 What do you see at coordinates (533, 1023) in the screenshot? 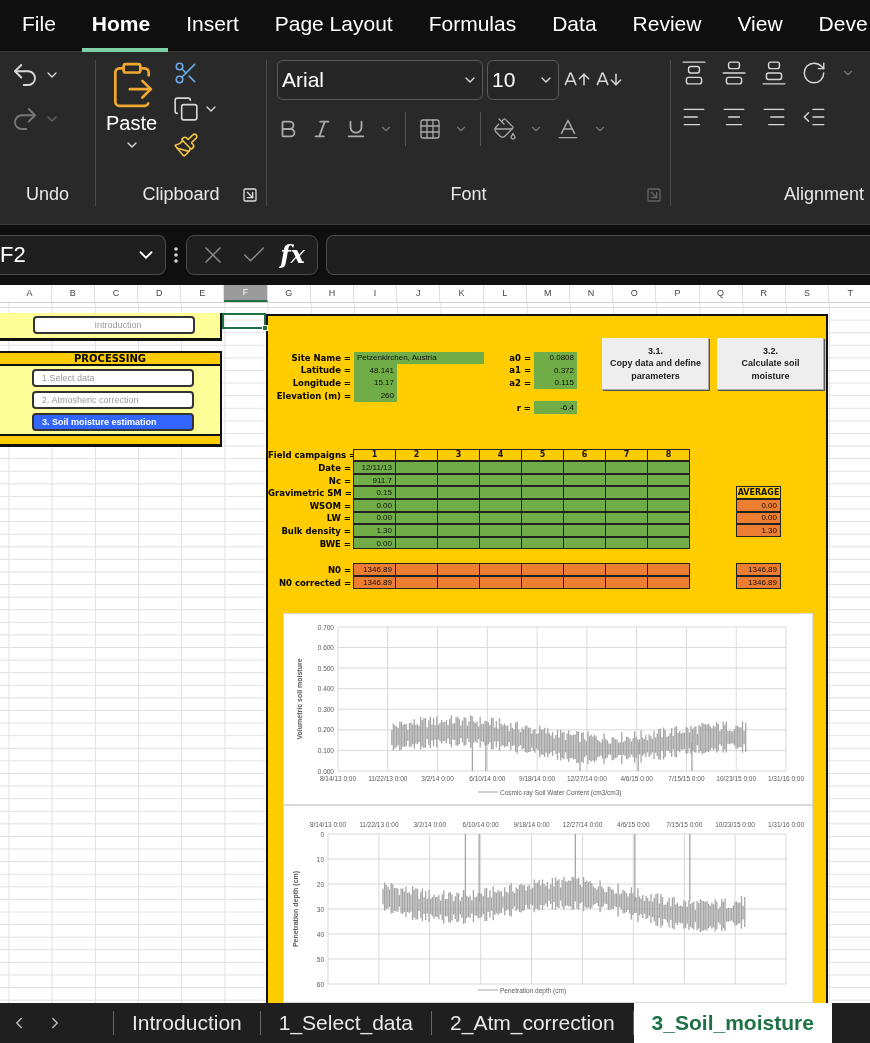
I see `sheet-tab: 2_Atm_correction` at bounding box center [533, 1023].